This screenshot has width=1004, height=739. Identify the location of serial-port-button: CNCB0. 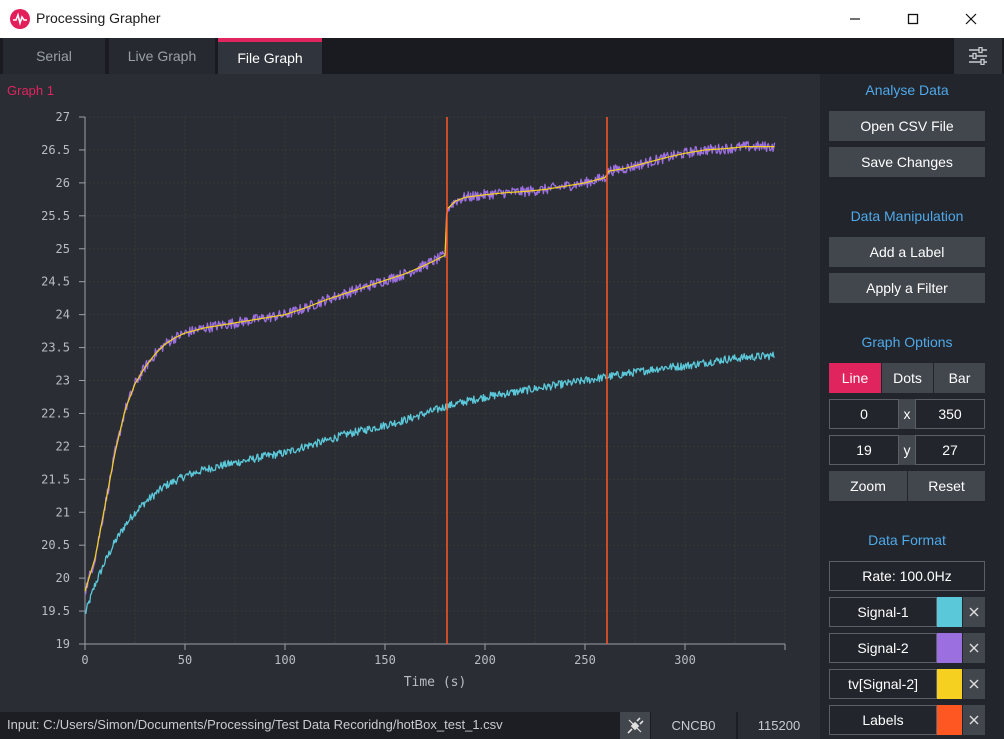
(693, 725).